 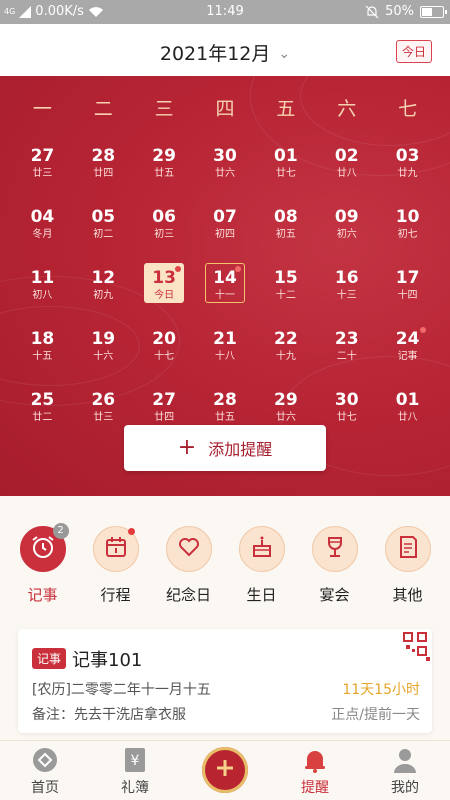 What do you see at coordinates (413, 51) in the screenshot?
I see `today-button: 今日` at bounding box center [413, 51].